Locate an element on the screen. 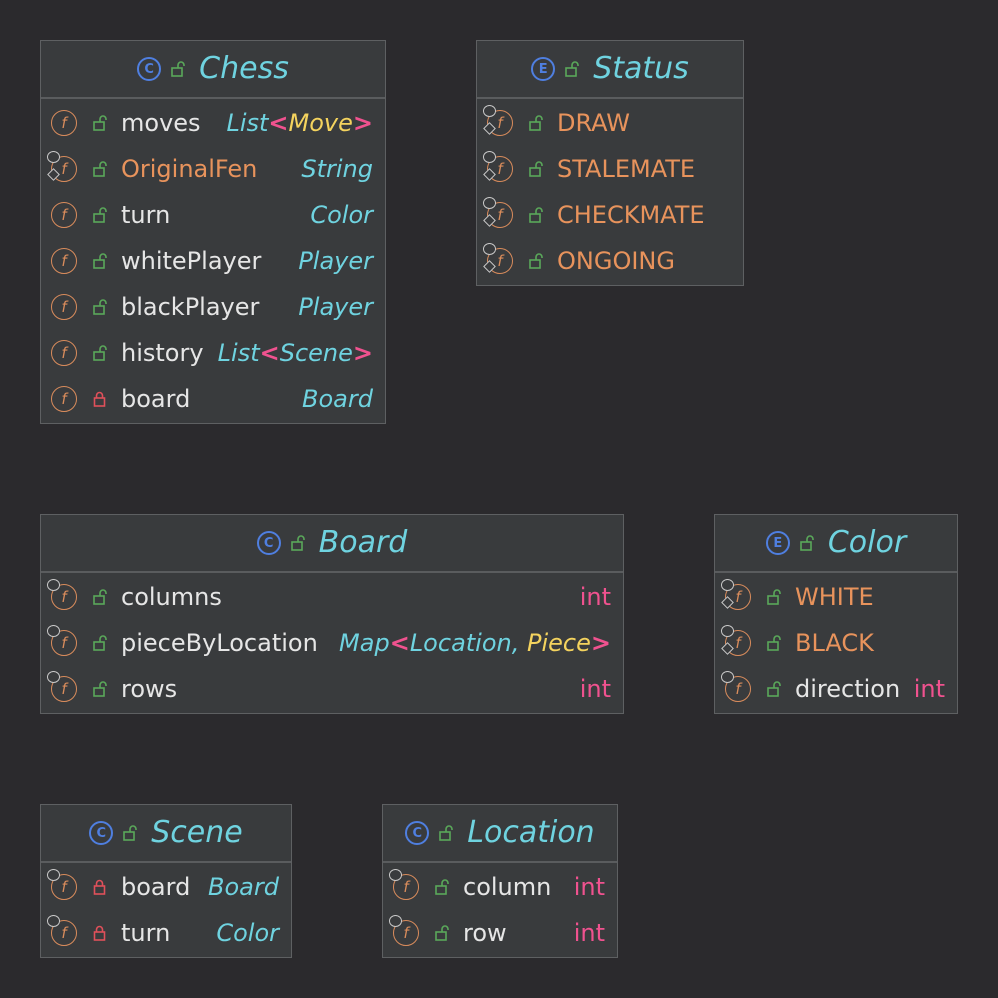  field-row: f columns int is located at coordinates (332, 597).